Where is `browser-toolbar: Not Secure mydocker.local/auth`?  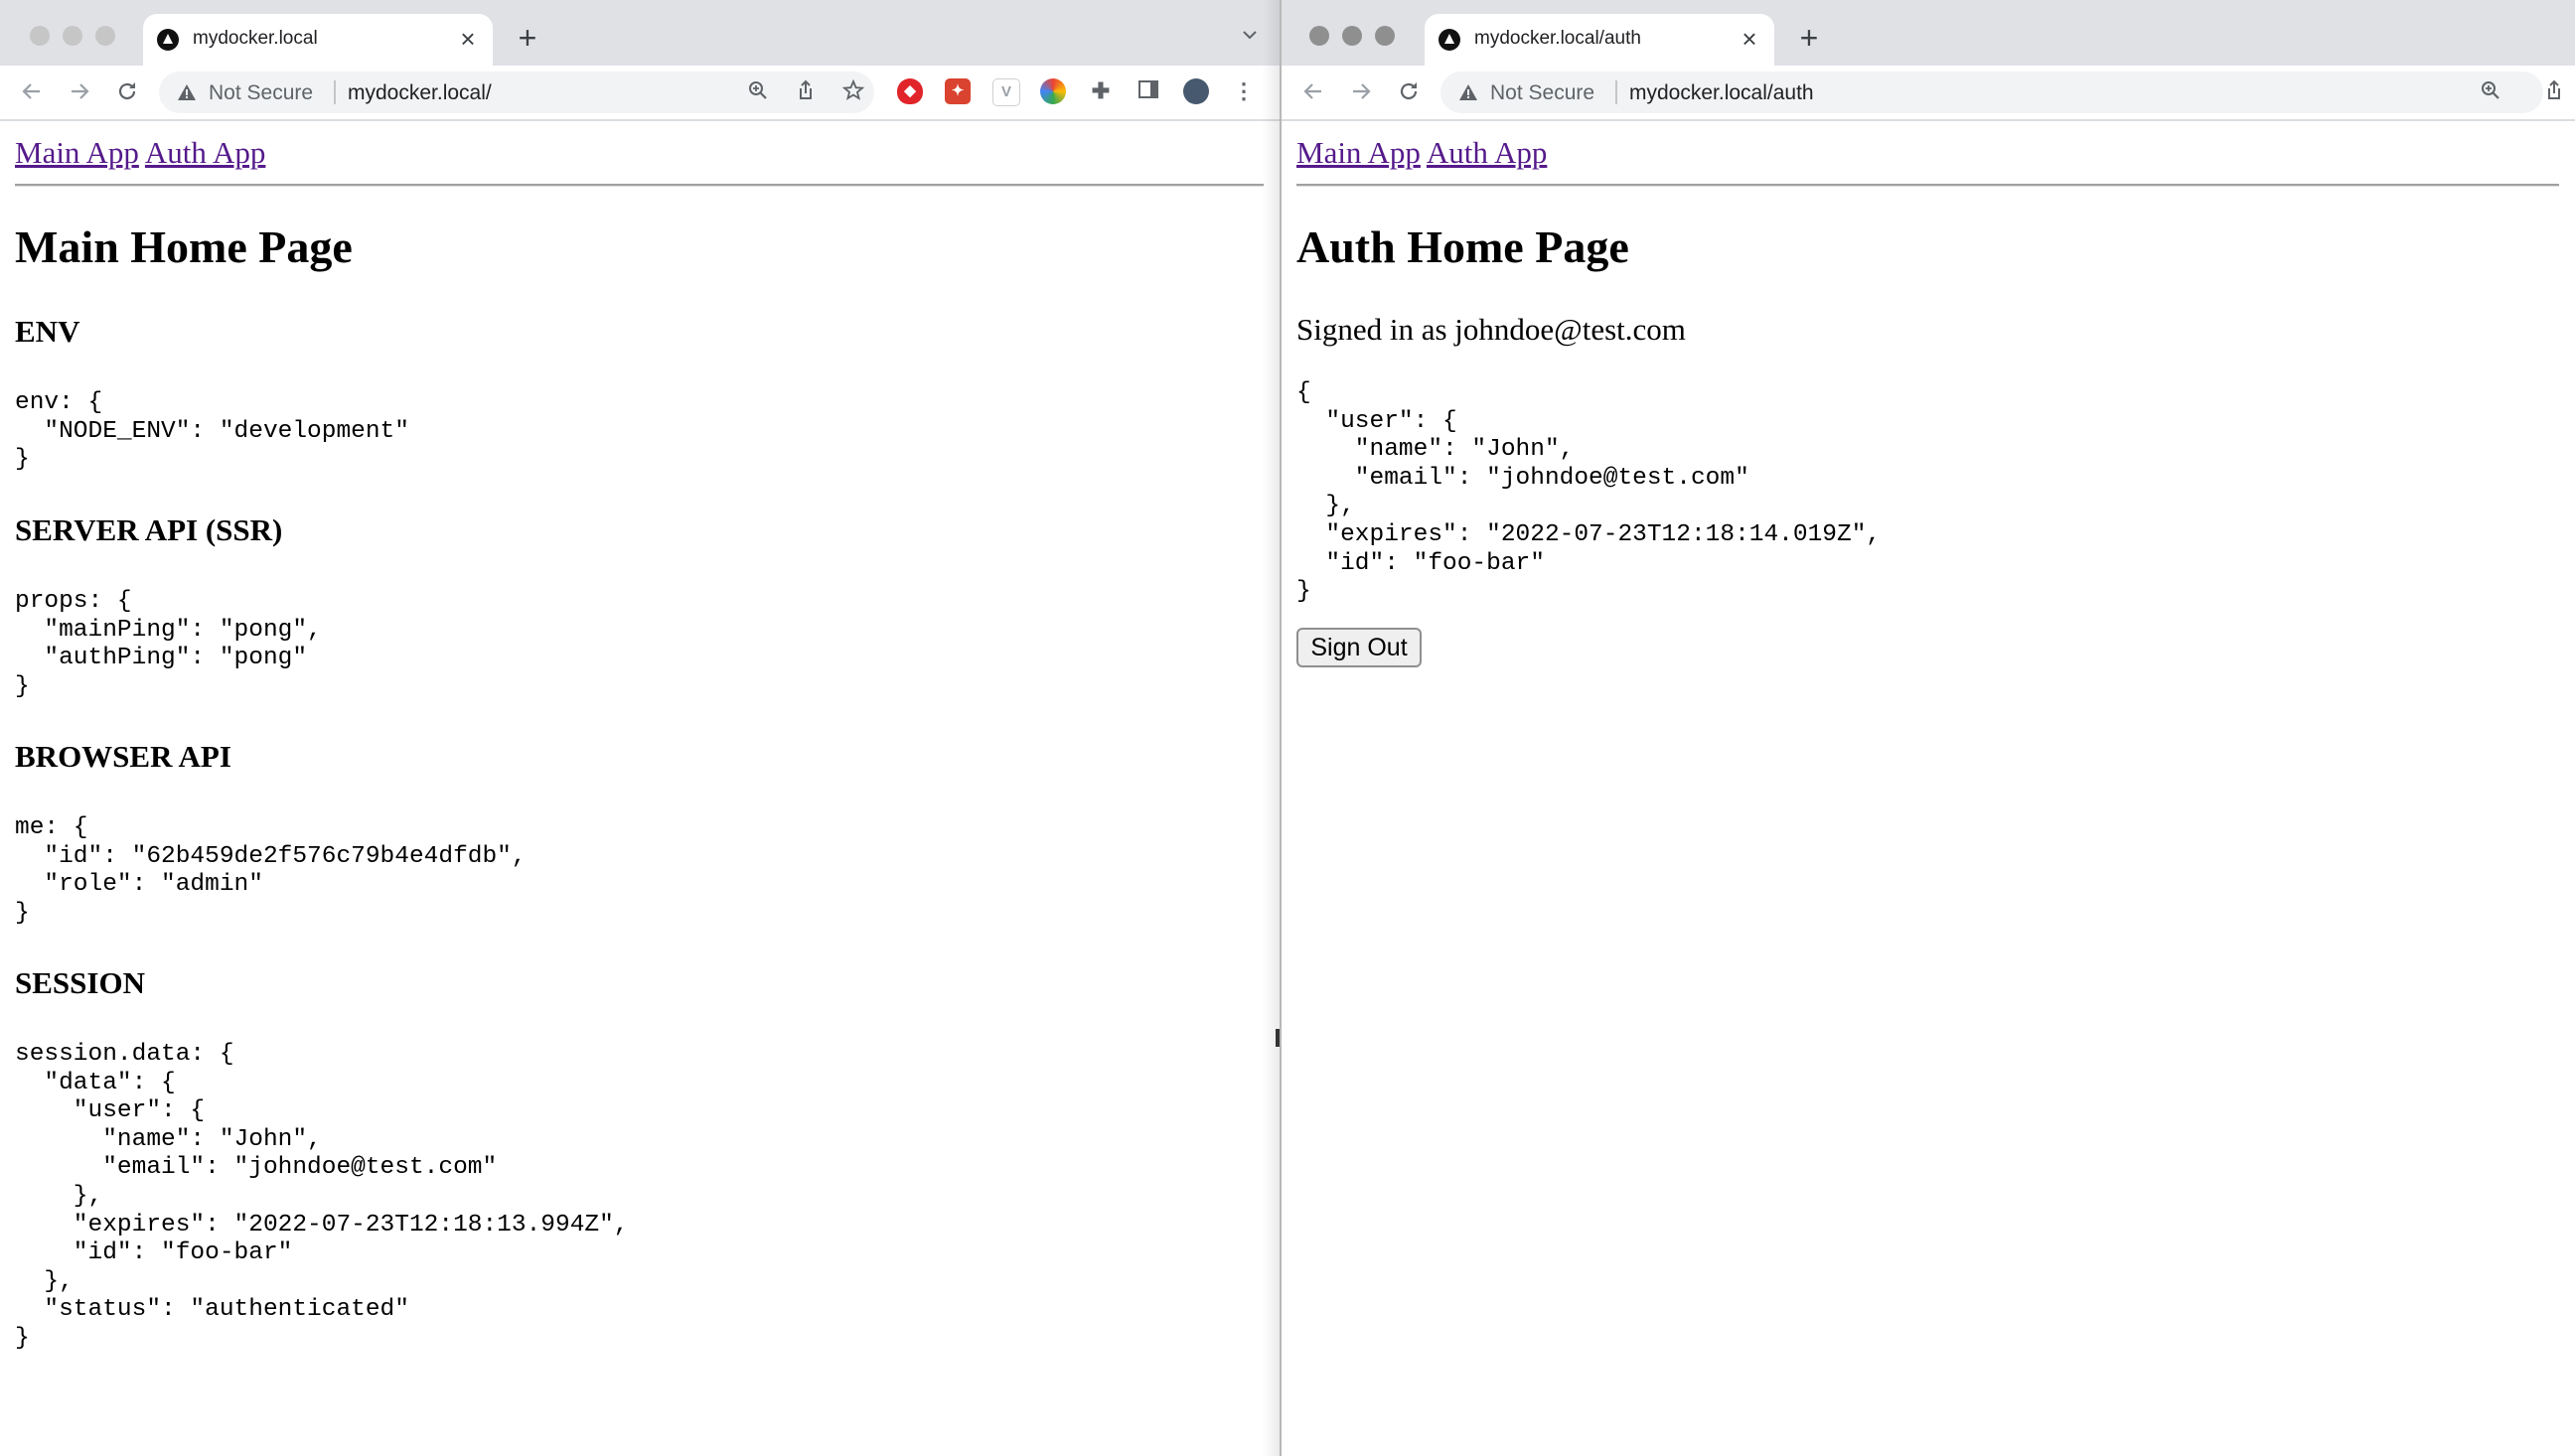 browser-toolbar: Not Secure mydocker.local/auth is located at coordinates (1929, 93).